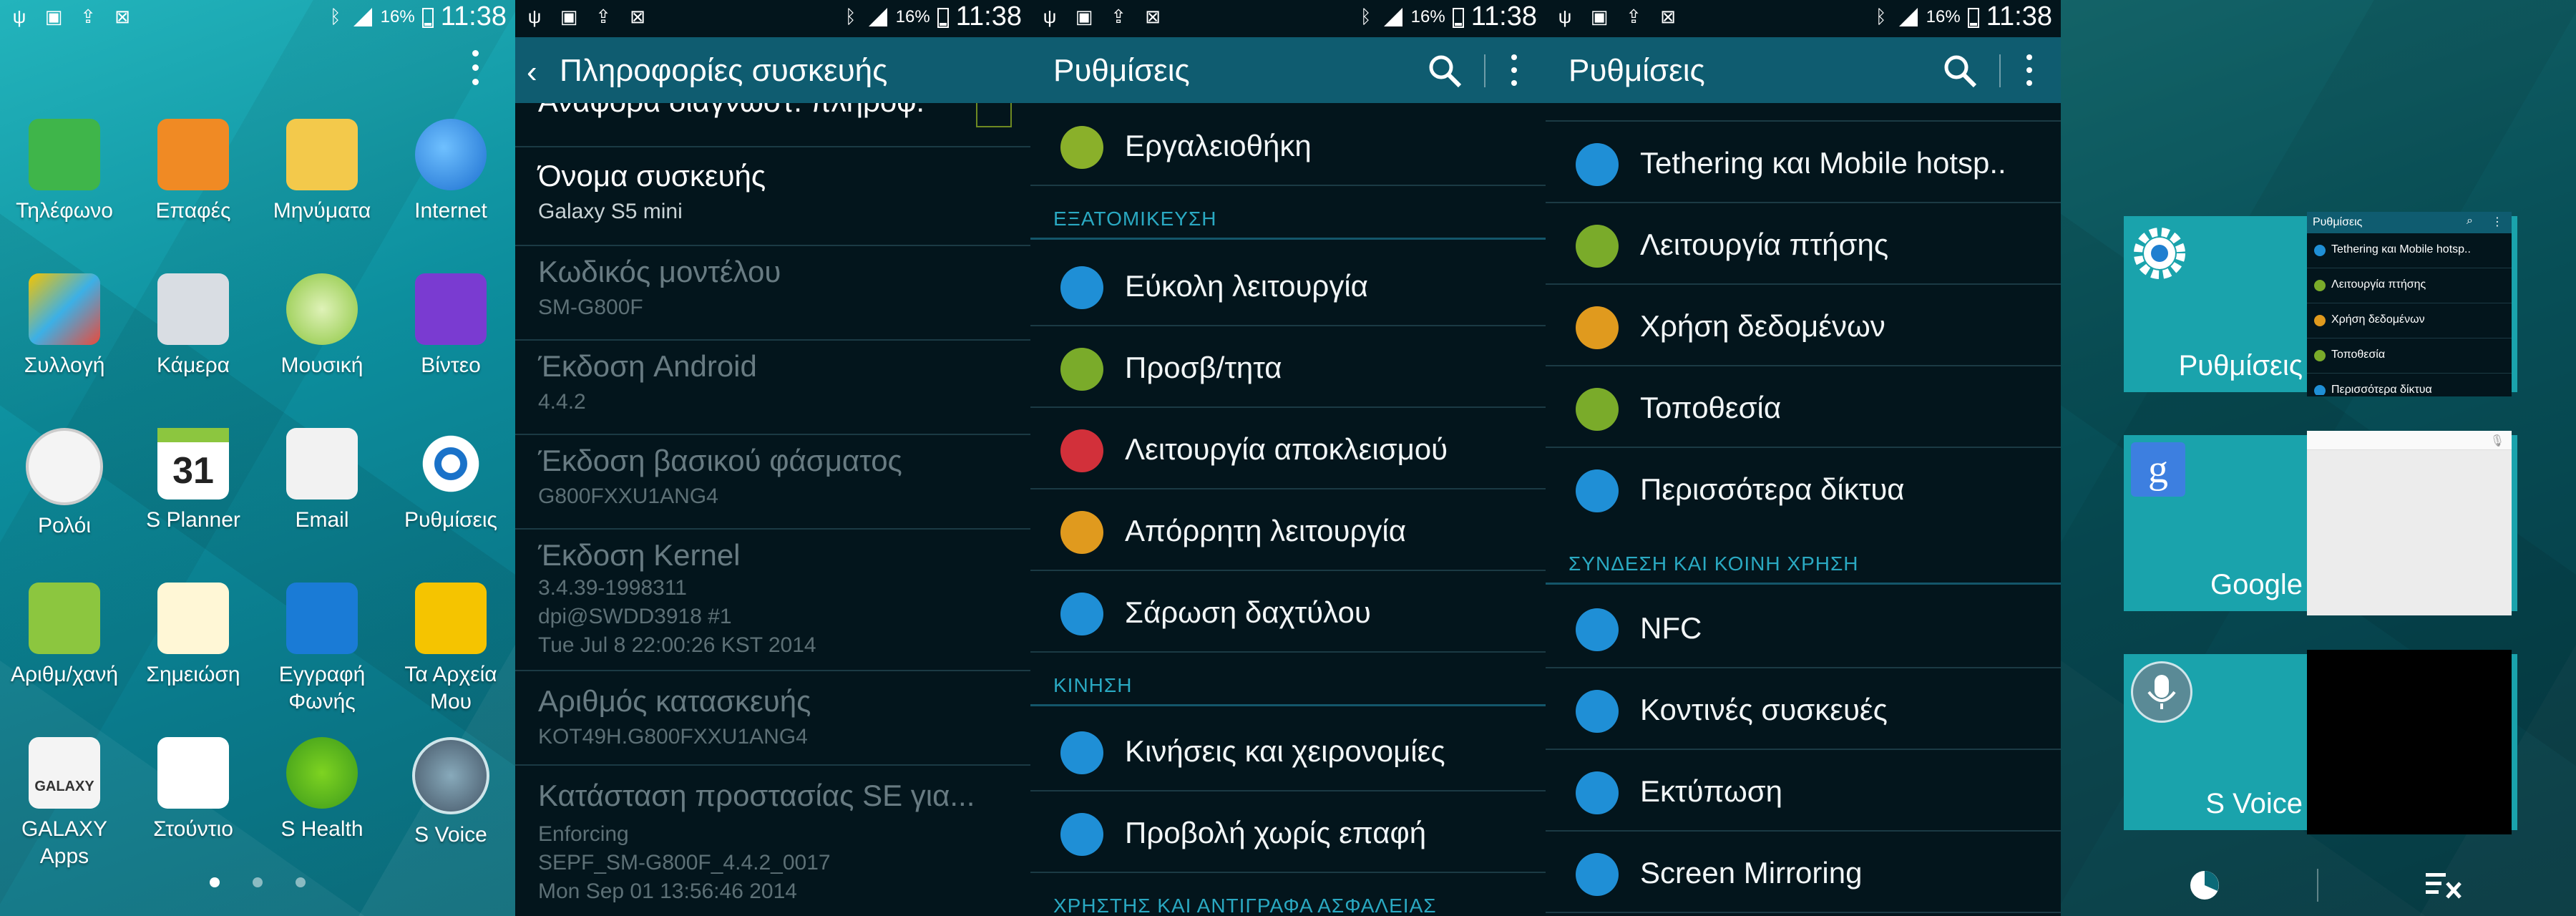 The height and width of the screenshot is (916, 2576). I want to click on item-label: Χρήση δεδομένων, so click(1762, 326).